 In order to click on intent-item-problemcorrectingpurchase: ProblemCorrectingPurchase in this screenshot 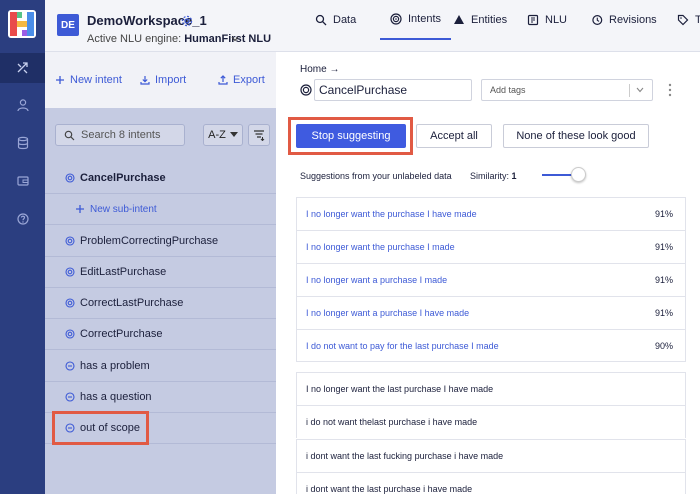, I will do `click(160, 241)`.